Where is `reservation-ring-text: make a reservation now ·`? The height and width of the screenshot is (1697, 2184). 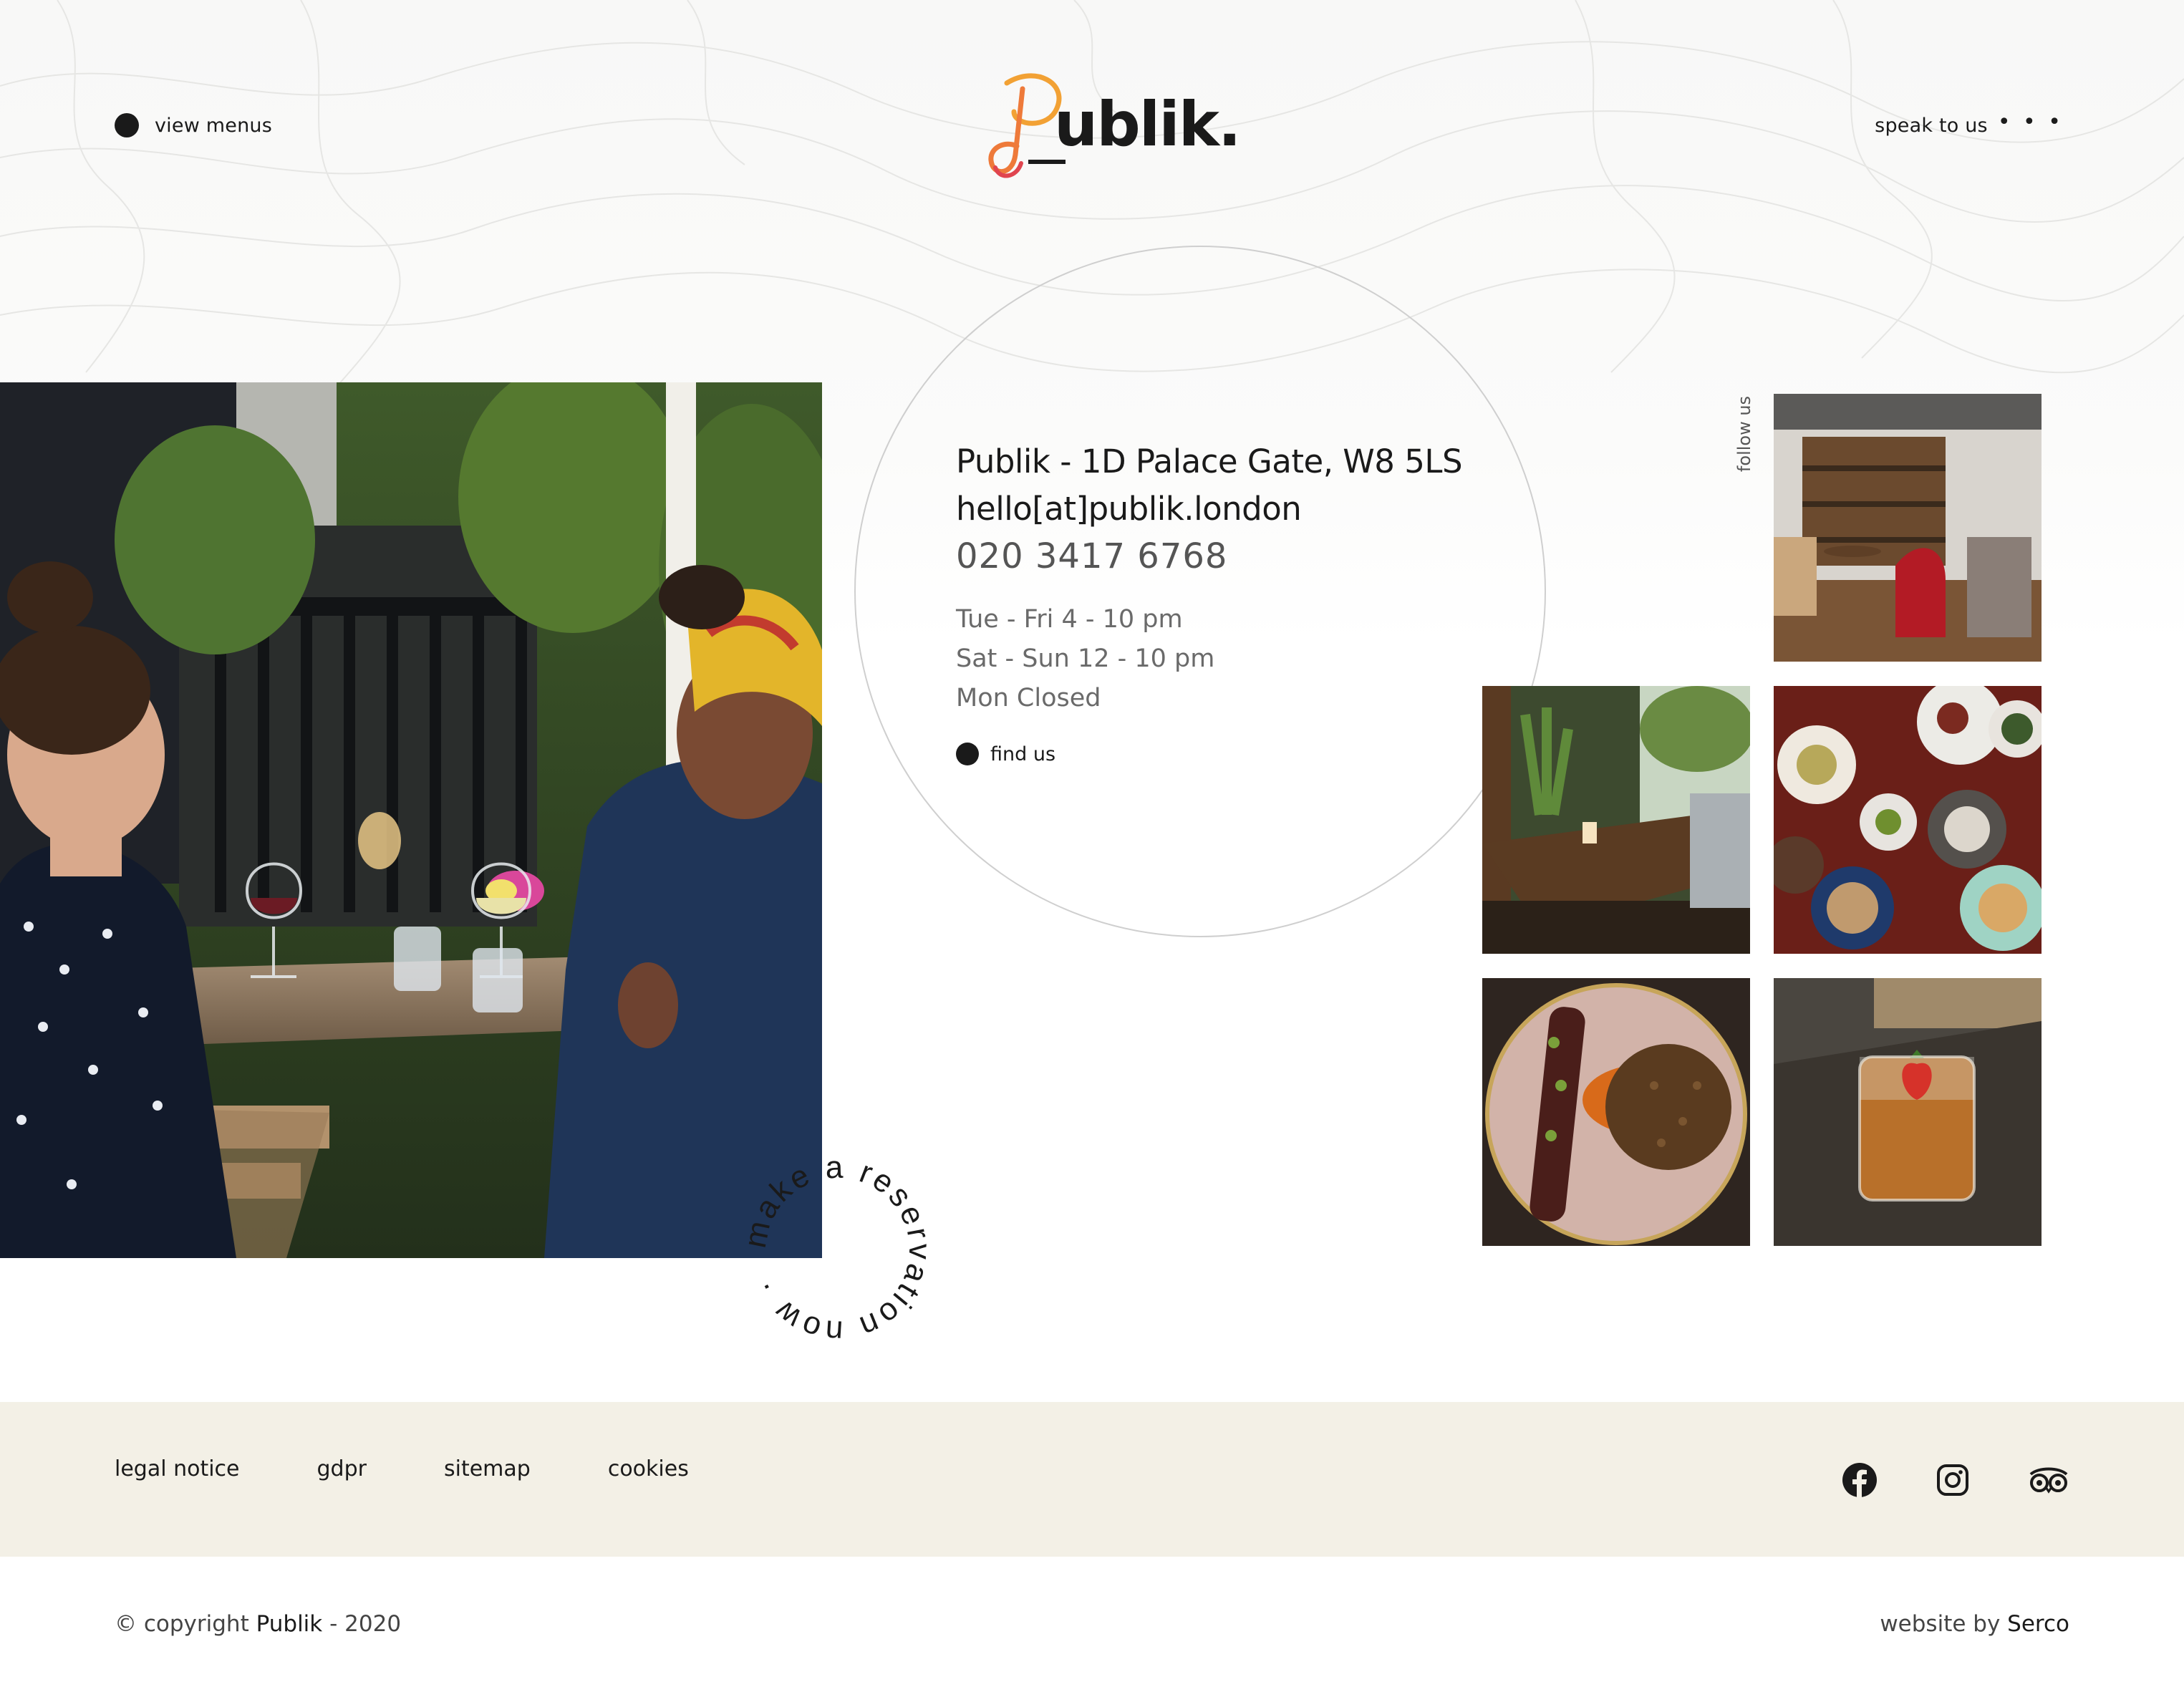
reservation-ring-text: make a reservation now · is located at coordinates (836, 1250).